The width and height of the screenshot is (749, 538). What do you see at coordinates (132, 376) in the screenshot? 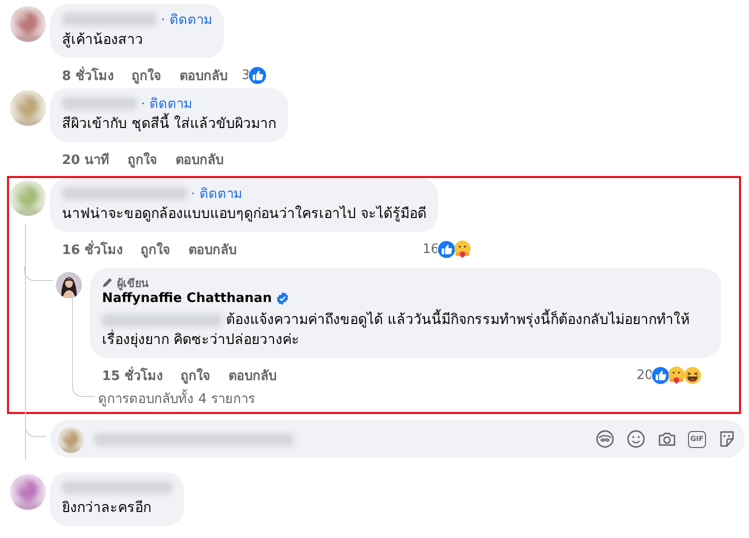
I see `time-label: 15 ชั่วโมง` at bounding box center [132, 376].